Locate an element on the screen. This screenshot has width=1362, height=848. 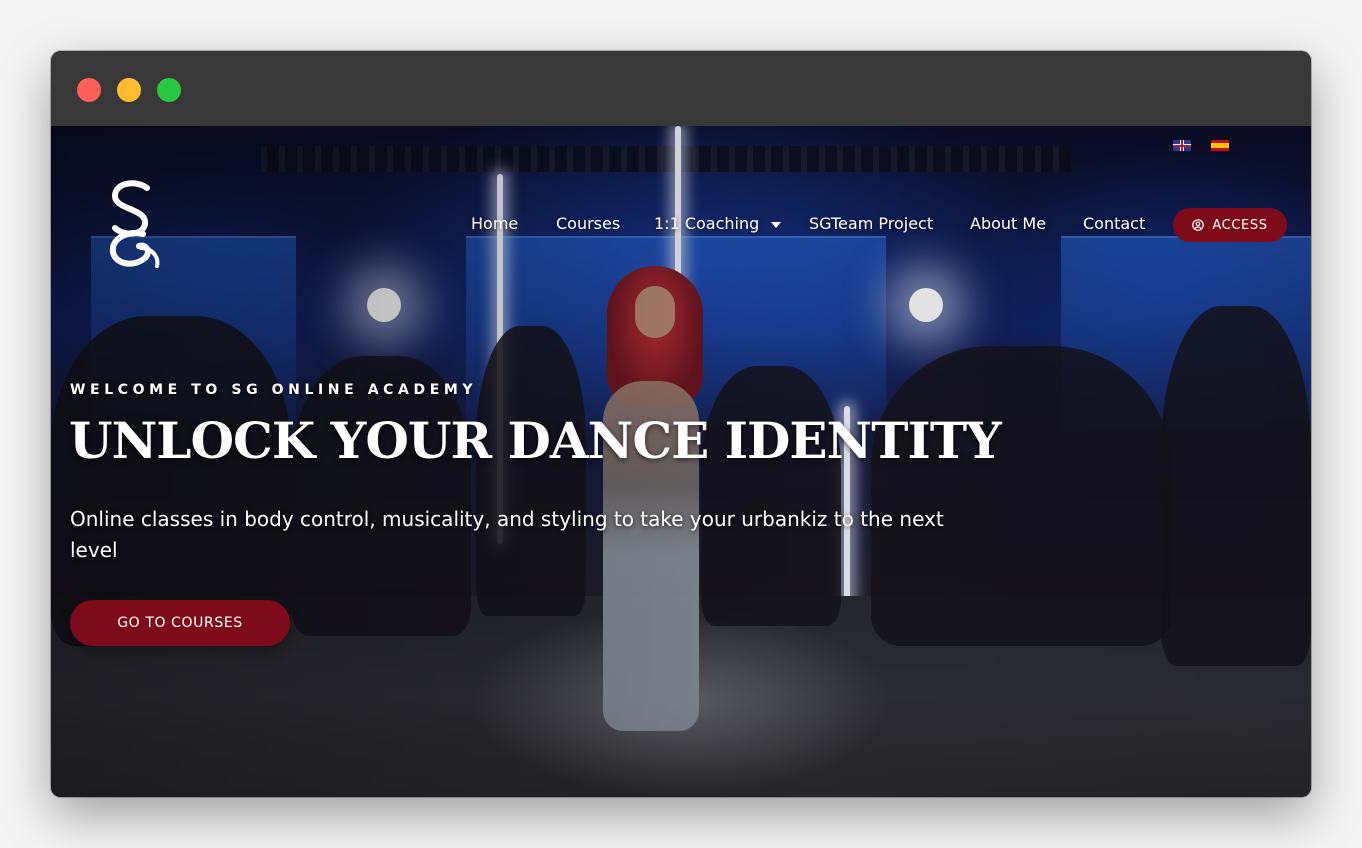
sg-logo-icon is located at coordinates (134, 224).